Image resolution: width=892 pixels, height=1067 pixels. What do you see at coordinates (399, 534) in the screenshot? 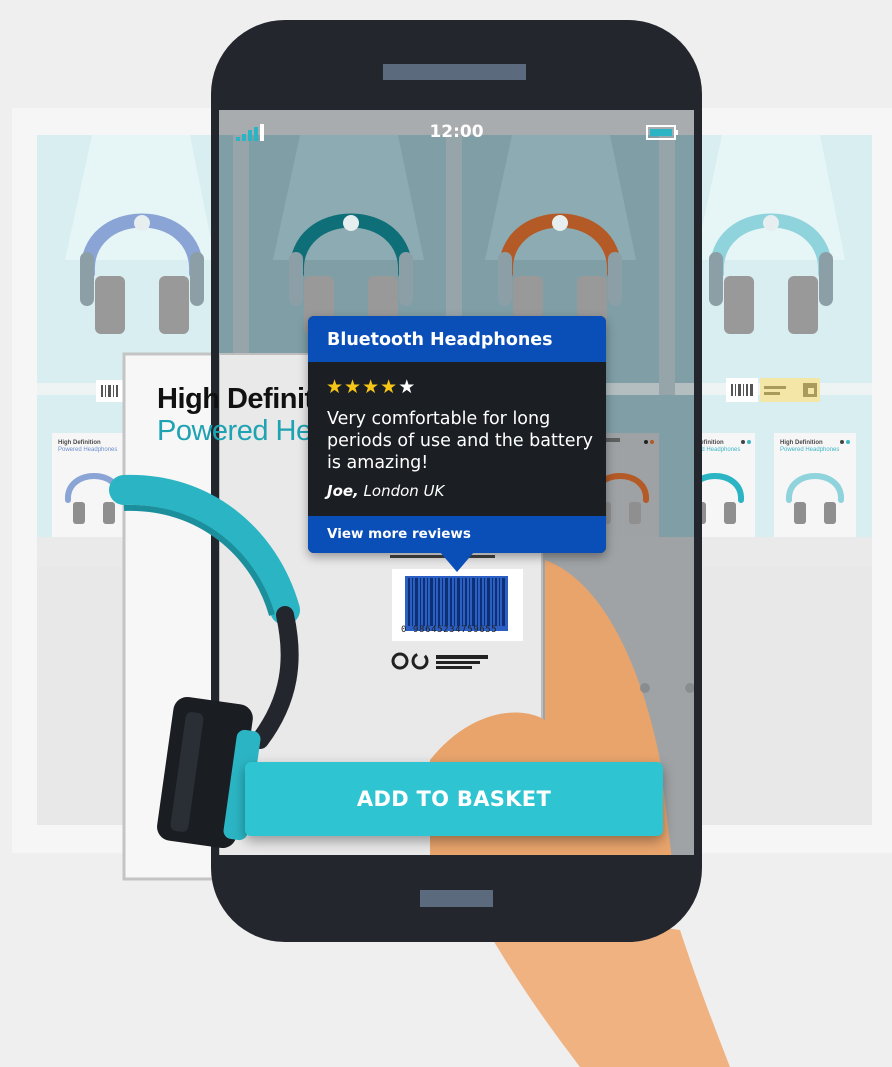
I see `view-more-reviews-link: View more reviews` at bounding box center [399, 534].